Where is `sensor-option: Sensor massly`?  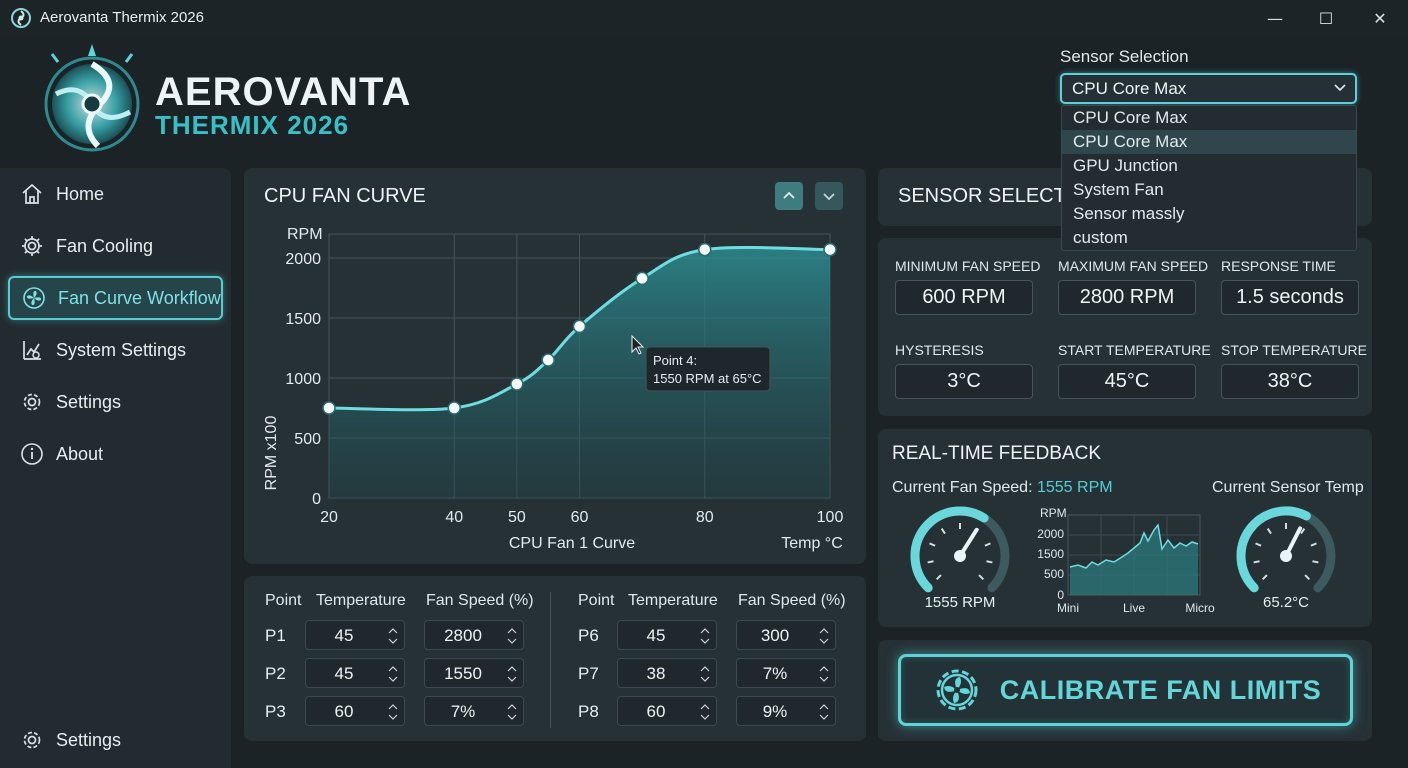 sensor-option: Sensor massly is located at coordinates (1209, 214).